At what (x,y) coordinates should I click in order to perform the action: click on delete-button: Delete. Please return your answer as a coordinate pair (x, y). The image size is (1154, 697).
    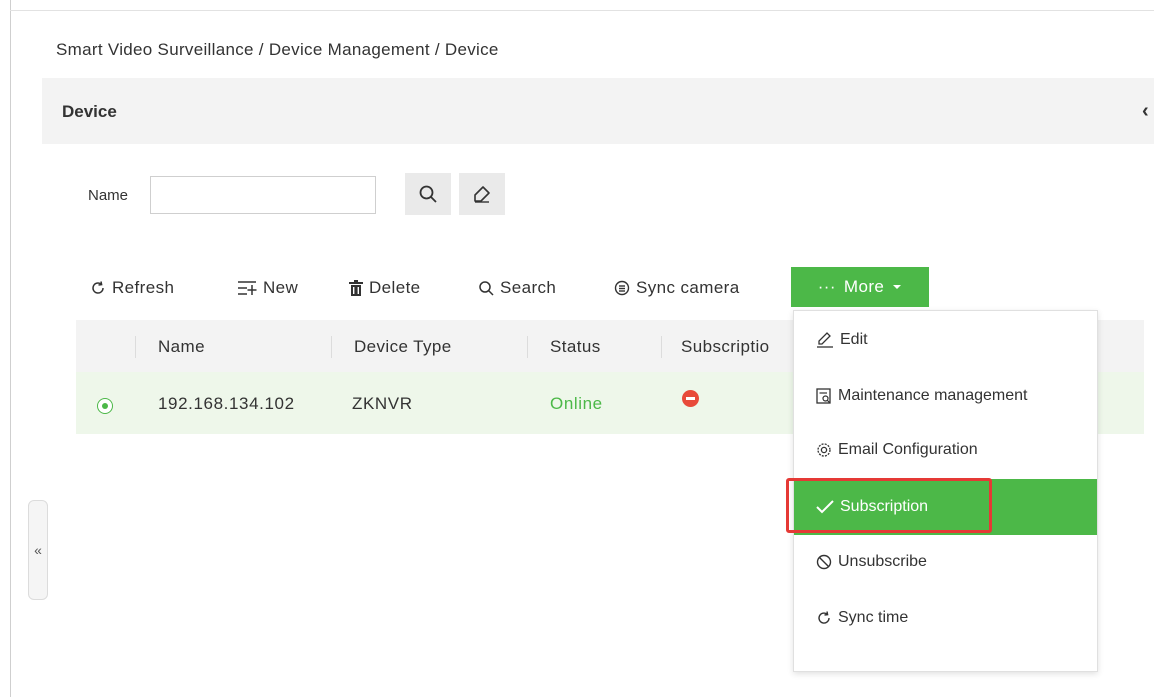
    Looking at the image, I should click on (385, 288).